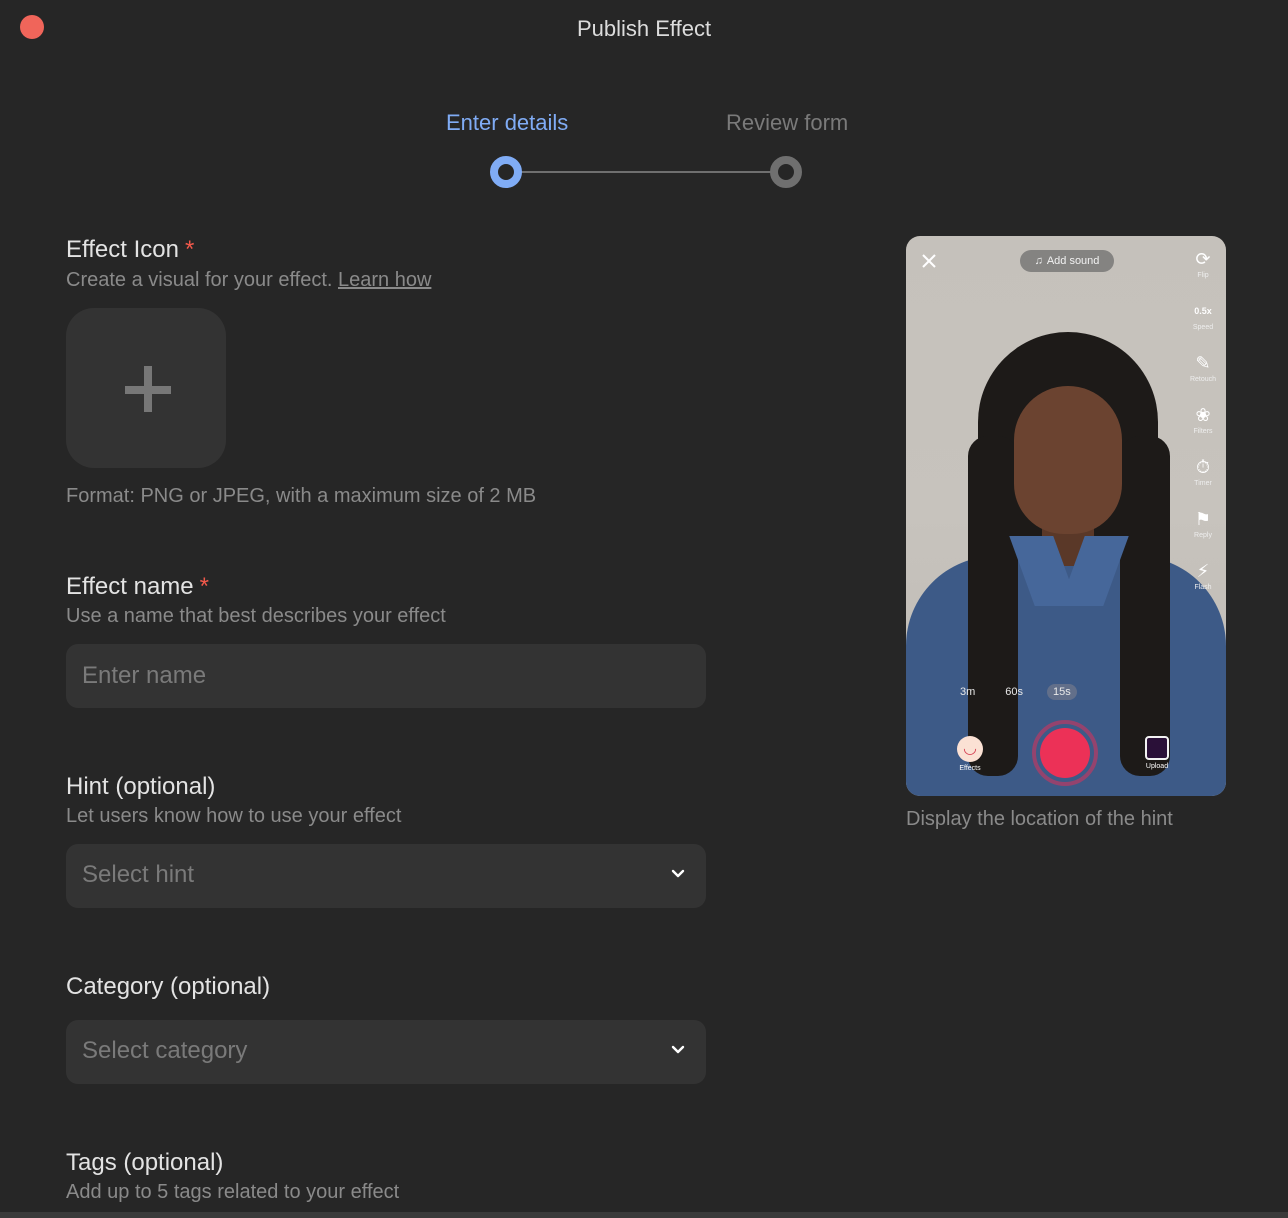 This screenshot has width=1288, height=1218. I want to click on preview-person-face, so click(1068, 460).